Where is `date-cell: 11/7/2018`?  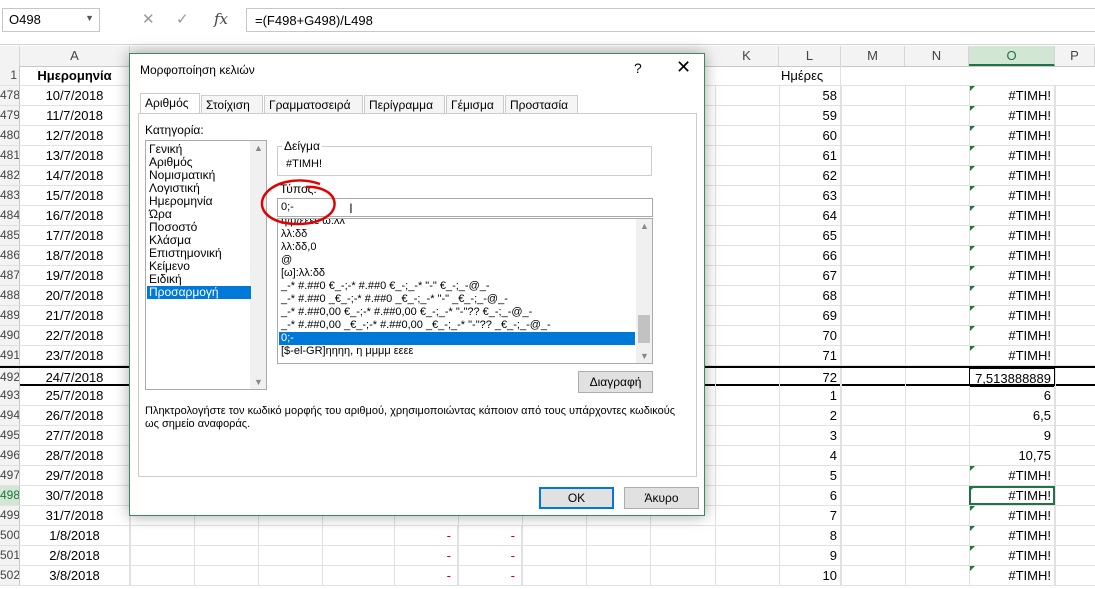 date-cell: 11/7/2018 is located at coordinates (75, 115).